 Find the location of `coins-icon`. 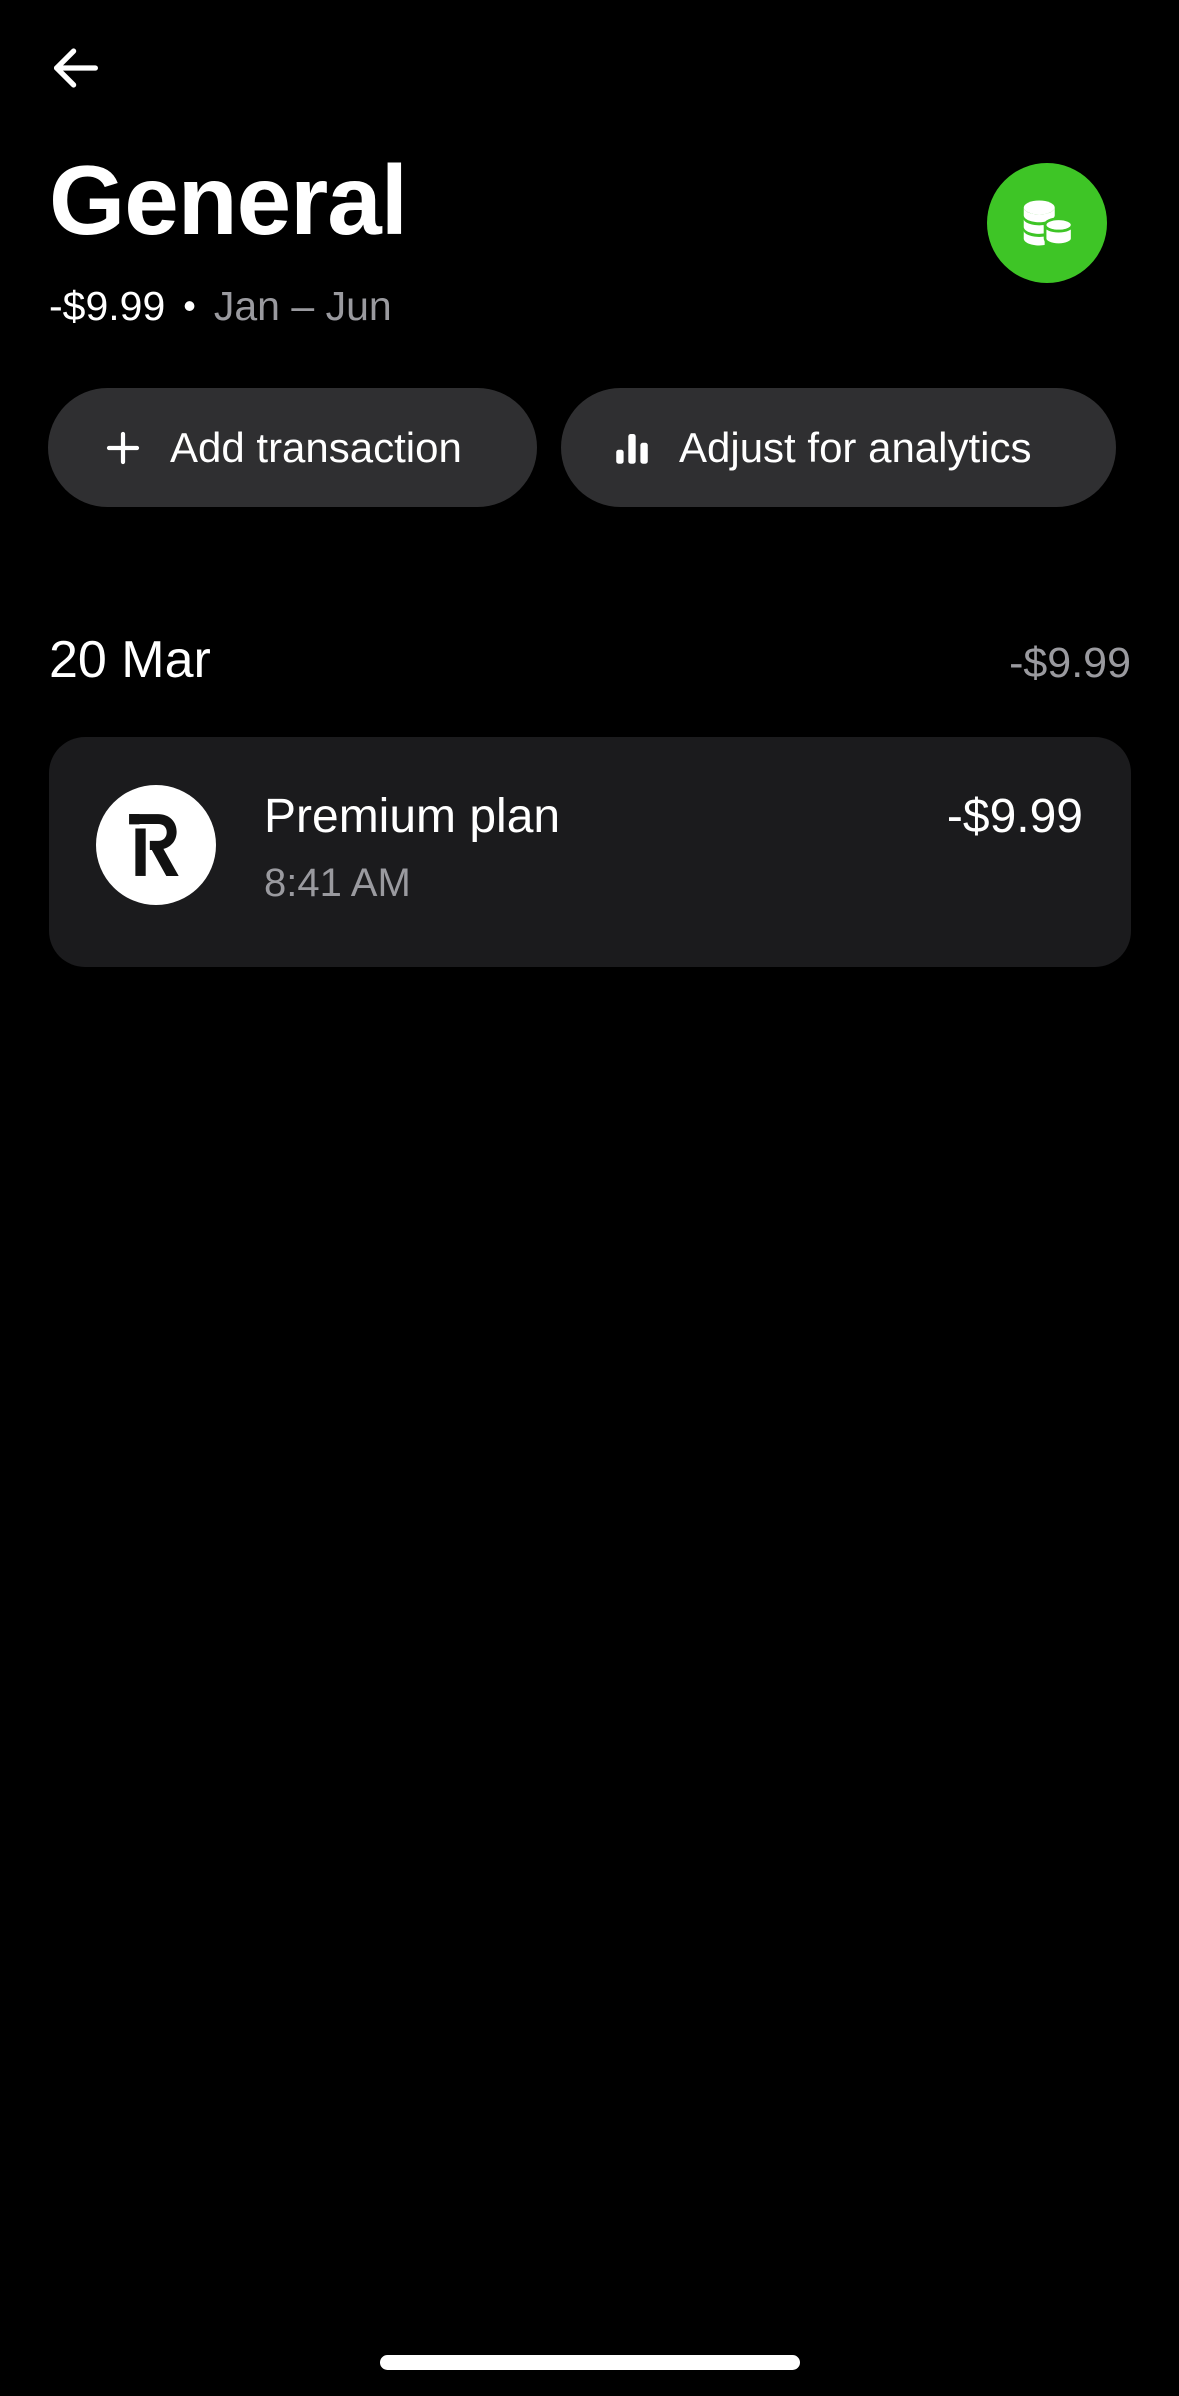

coins-icon is located at coordinates (1048, 223).